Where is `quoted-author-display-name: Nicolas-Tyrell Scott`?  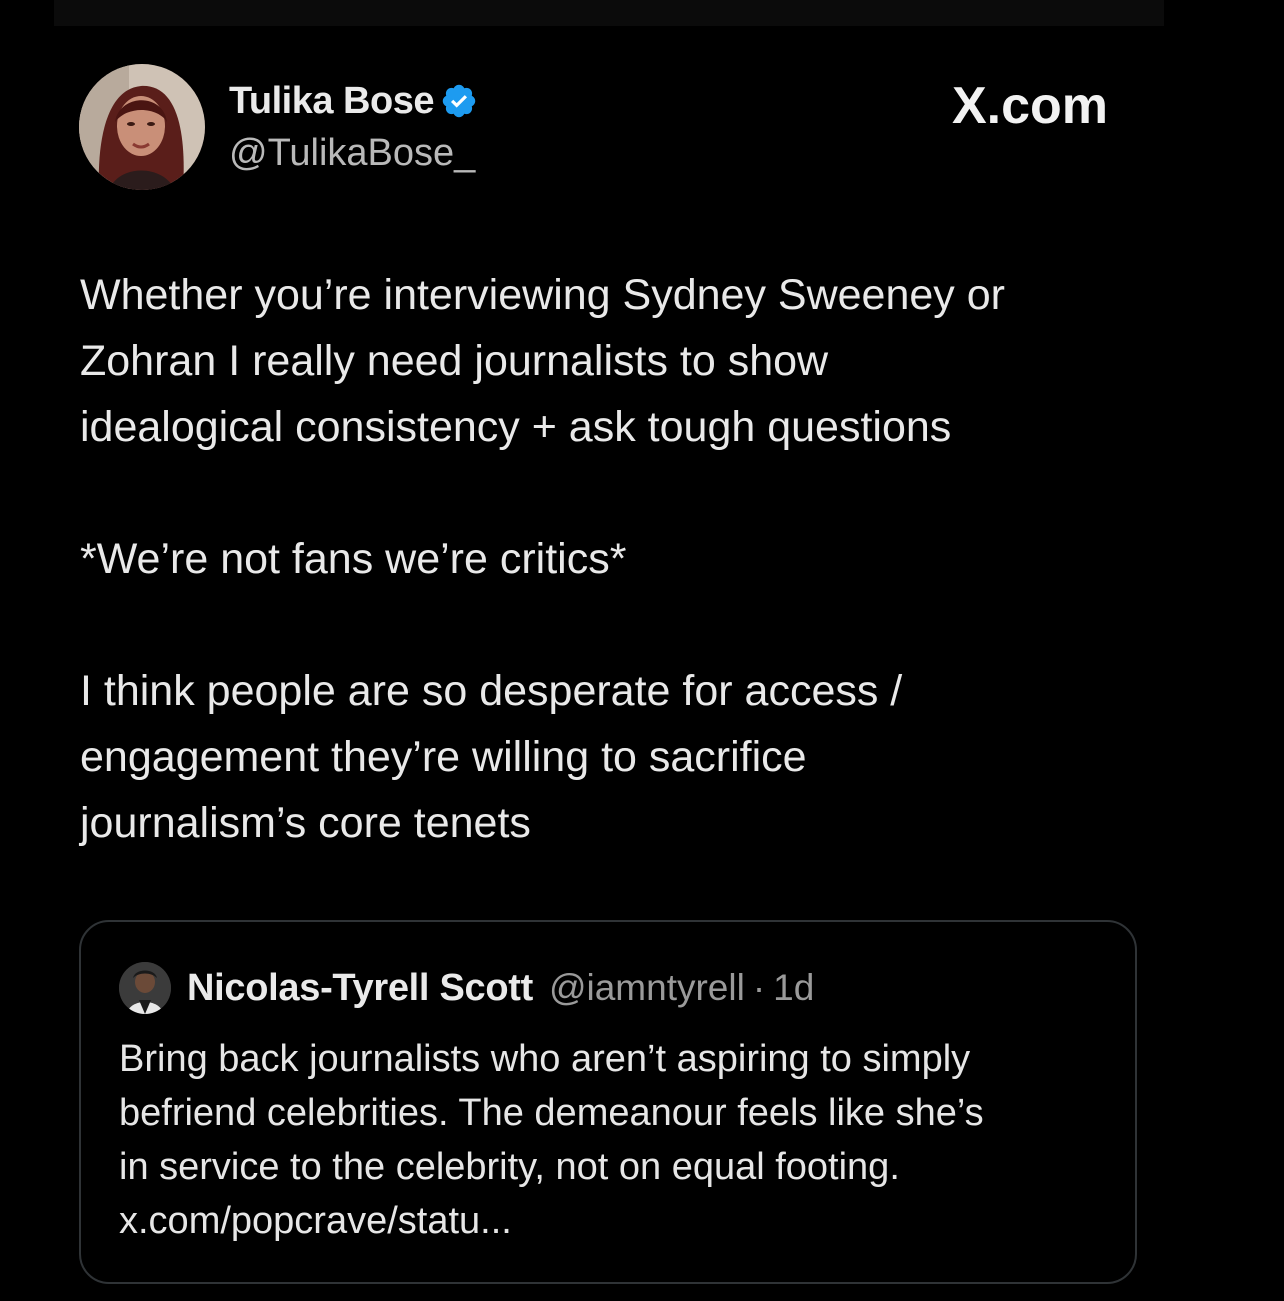
quoted-author-display-name: Nicolas-Tyrell Scott is located at coordinates (360, 988).